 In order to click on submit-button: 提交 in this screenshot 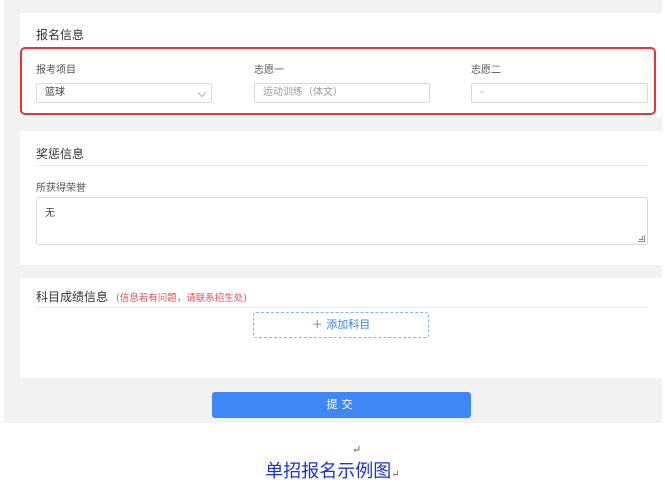, I will do `click(341, 405)`.